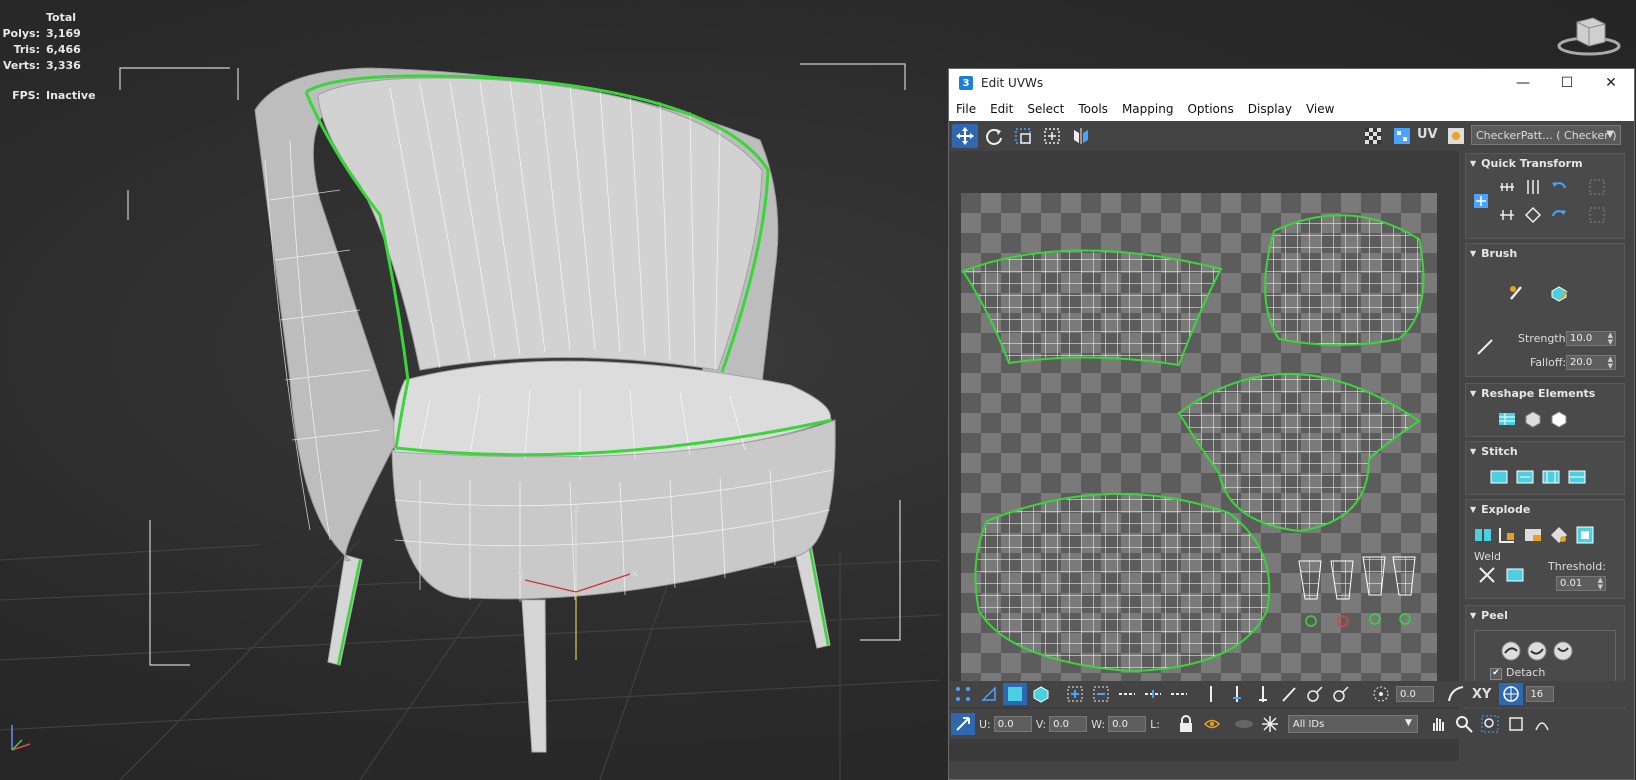 This screenshot has width=1636, height=780. What do you see at coordinates (1559, 187) in the screenshot?
I see `rotate-ccw-icon` at bounding box center [1559, 187].